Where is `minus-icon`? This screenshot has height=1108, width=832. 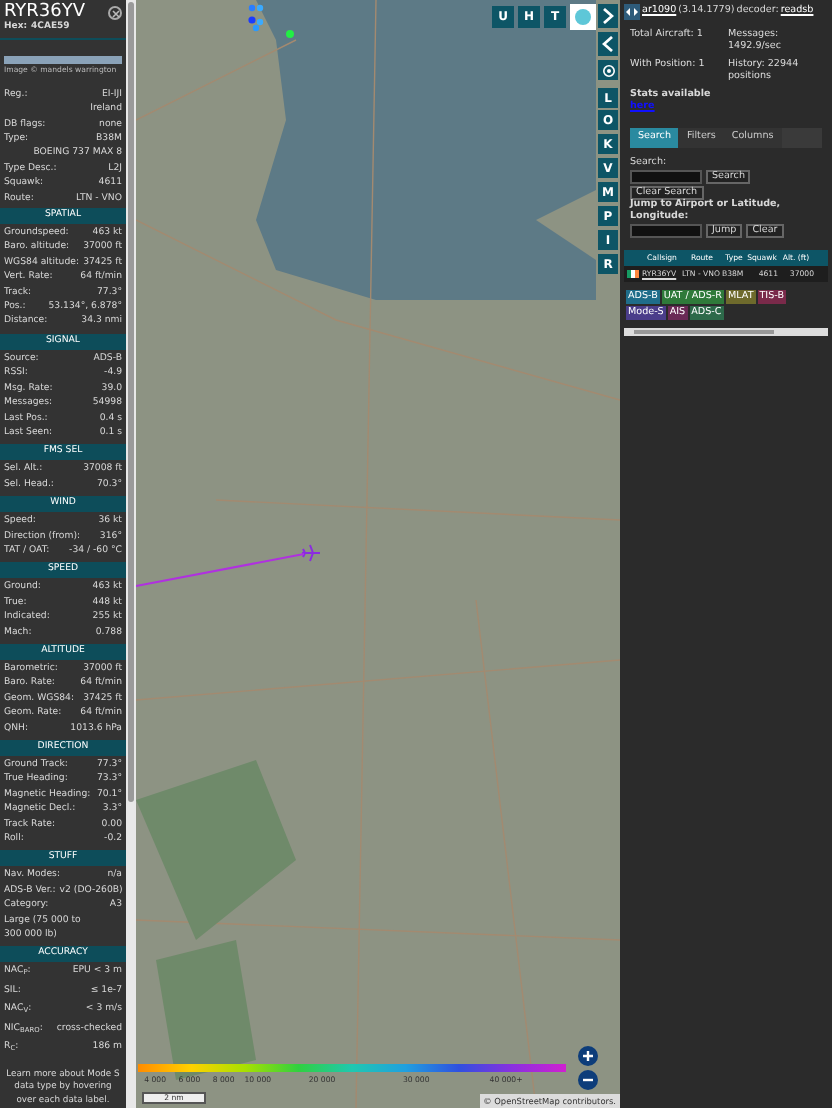
minus-icon is located at coordinates (588, 1080).